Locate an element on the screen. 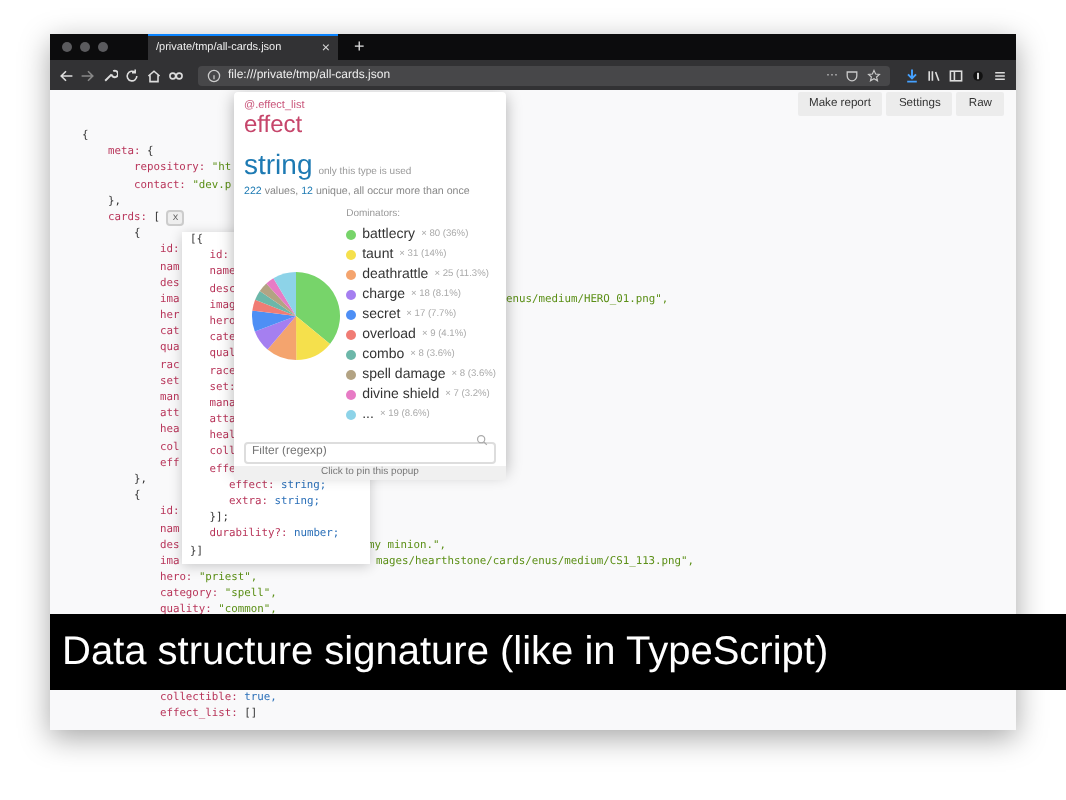 This screenshot has height=800, width=1066. star-icon is located at coordinates (874, 75).